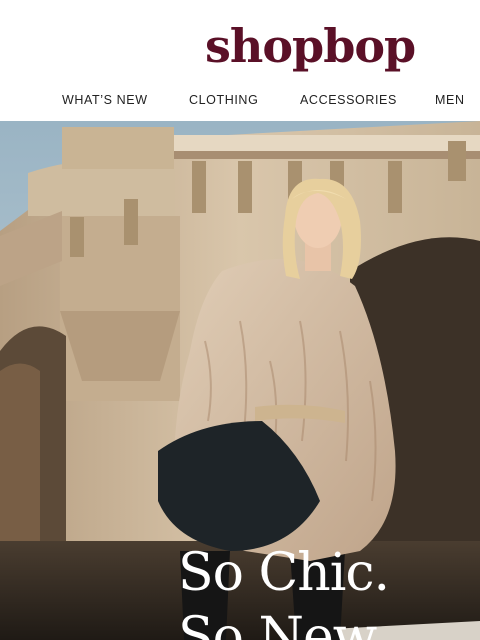 The image size is (480, 640). I want to click on hero-headline-line2: So New., so click(282, 623).